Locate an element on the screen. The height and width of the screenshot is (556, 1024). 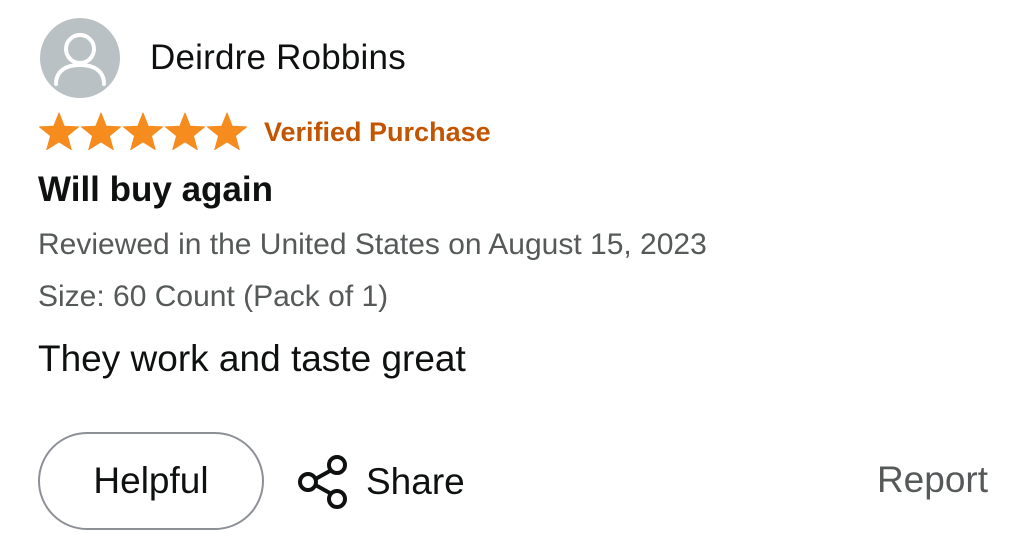
verified-purchase-badge: Verified Purchase is located at coordinates (377, 131).